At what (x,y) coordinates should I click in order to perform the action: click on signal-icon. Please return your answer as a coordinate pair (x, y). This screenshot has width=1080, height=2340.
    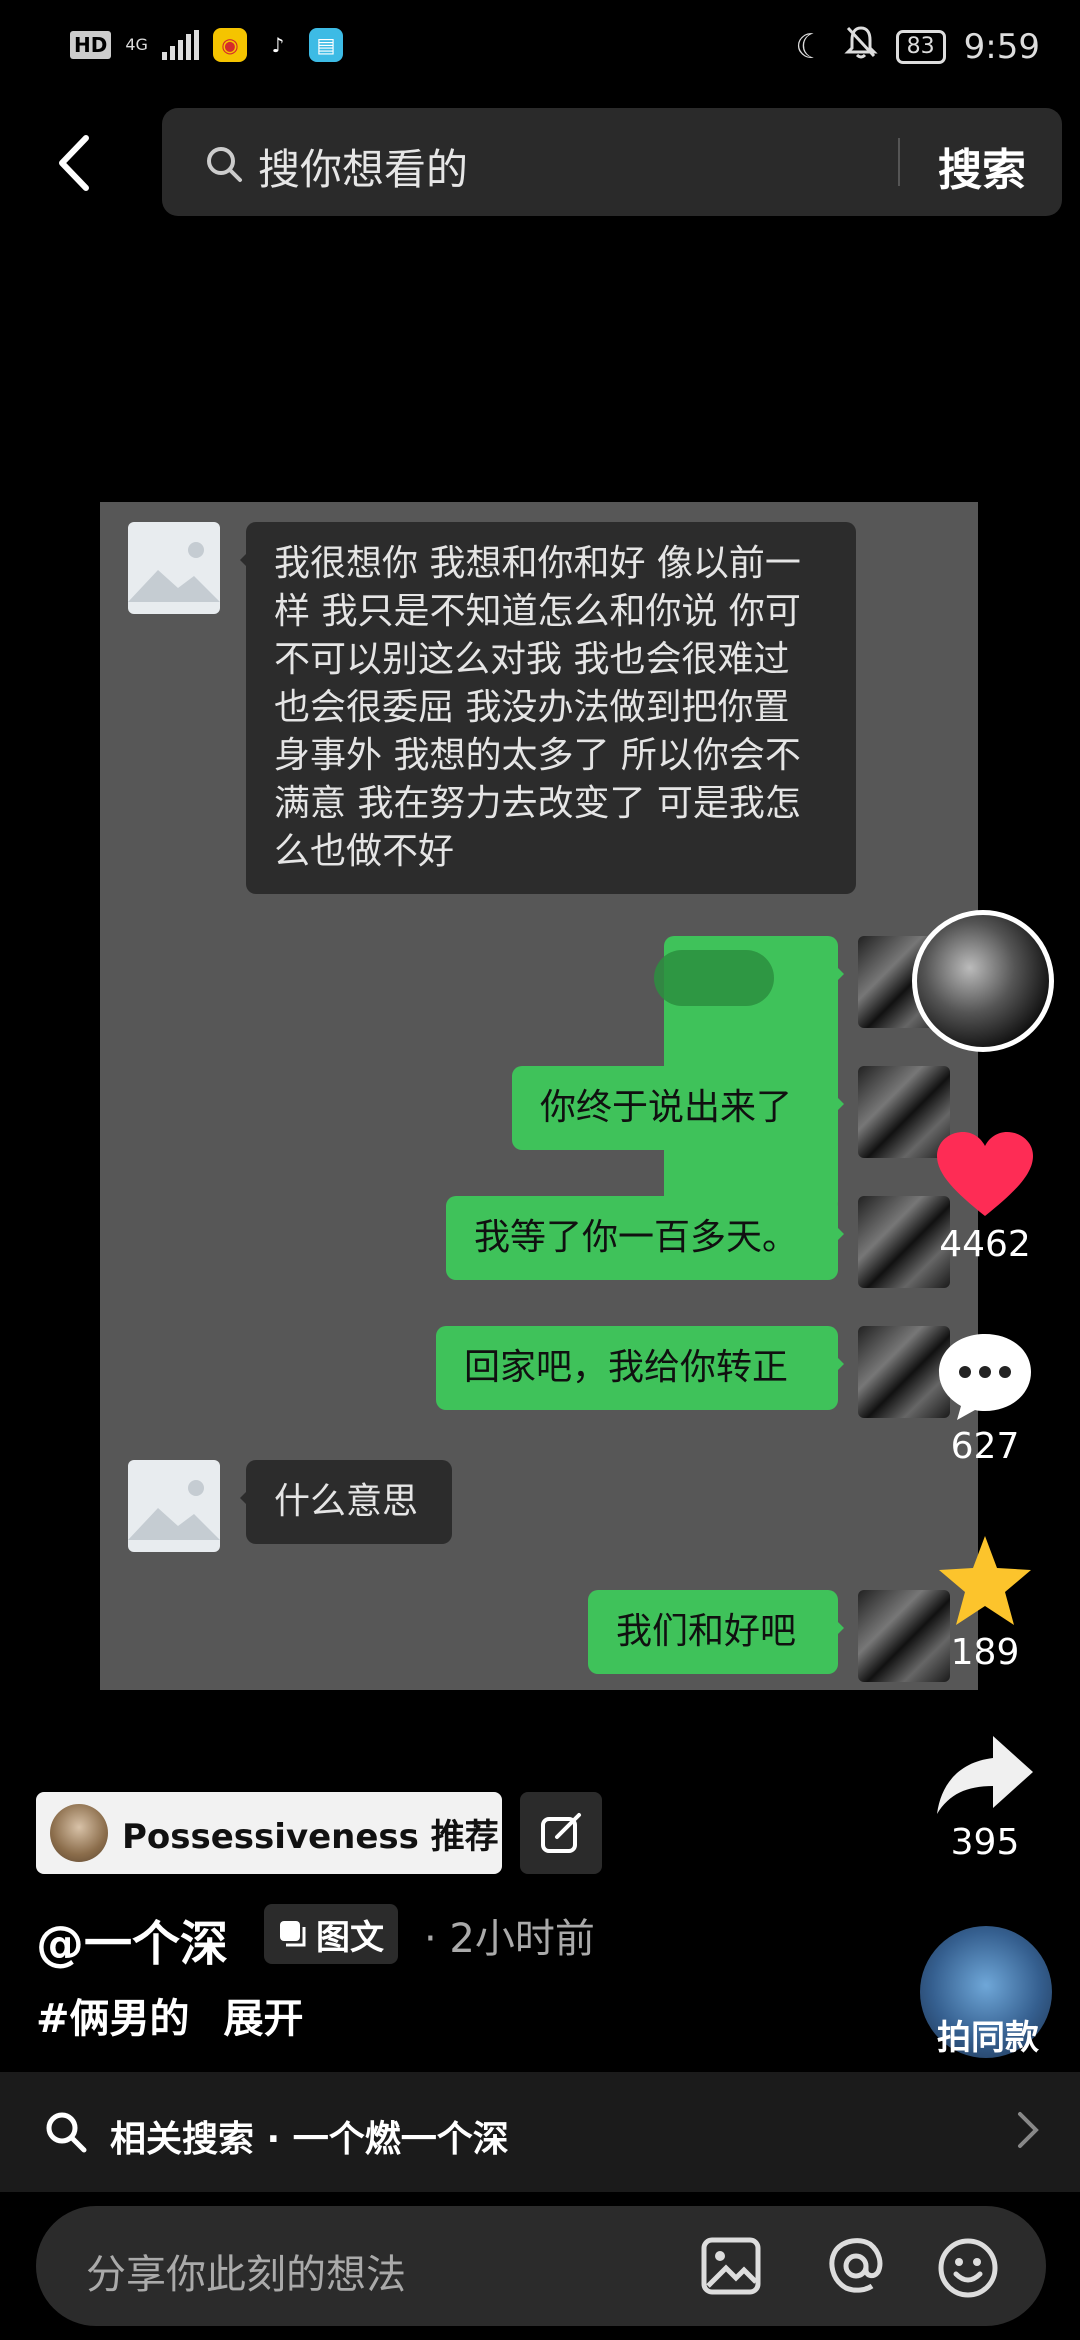
    Looking at the image, I should click on (180, 45).